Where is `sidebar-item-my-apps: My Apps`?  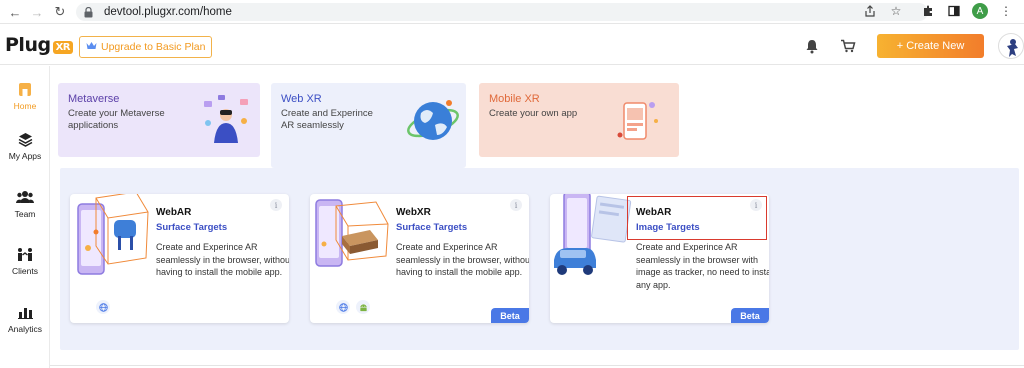 sidebar-item-my-apps: My Apps is located at coordinates (25, 145).